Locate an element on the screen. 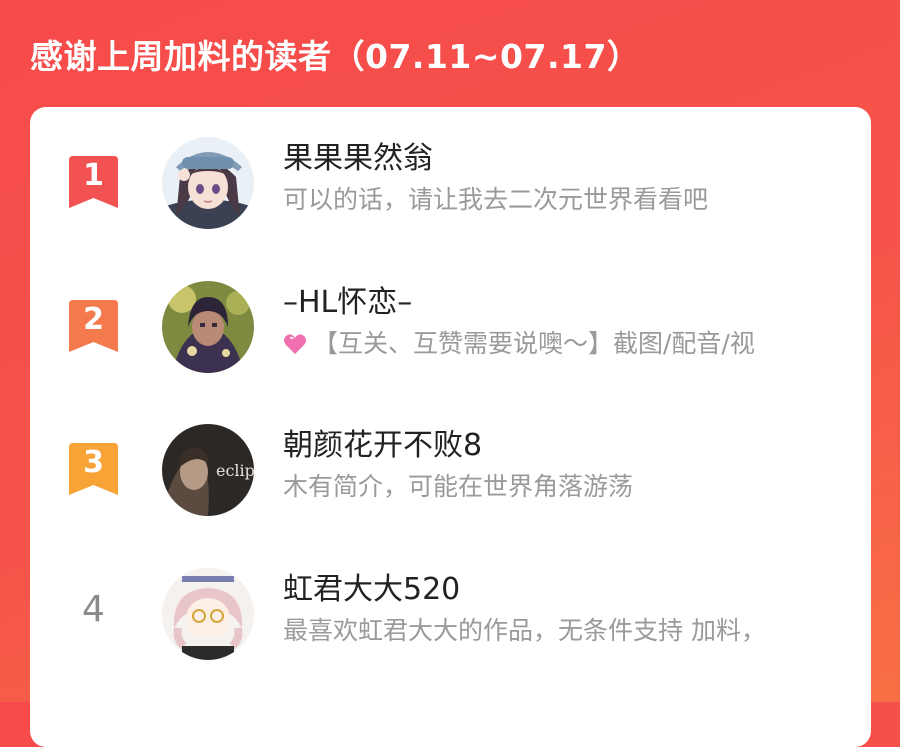 This screenshot has width=900, height=747. reader-name: 果果果然翁 is located at coordinates (358, 159).